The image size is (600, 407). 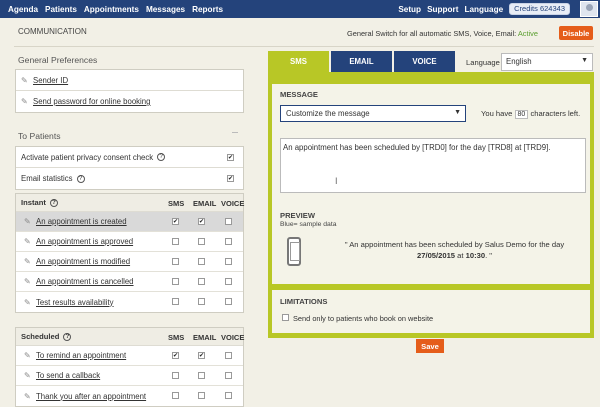 I want to click on email-statistics-label: Email statistics, so click(x=47, y=178).